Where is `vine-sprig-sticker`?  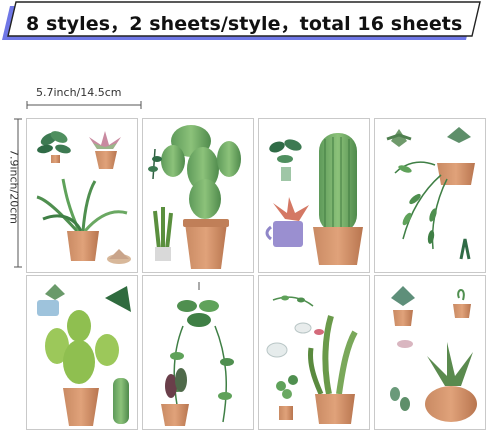 vine-sprig-sticker is located at coordinates (293, 301).